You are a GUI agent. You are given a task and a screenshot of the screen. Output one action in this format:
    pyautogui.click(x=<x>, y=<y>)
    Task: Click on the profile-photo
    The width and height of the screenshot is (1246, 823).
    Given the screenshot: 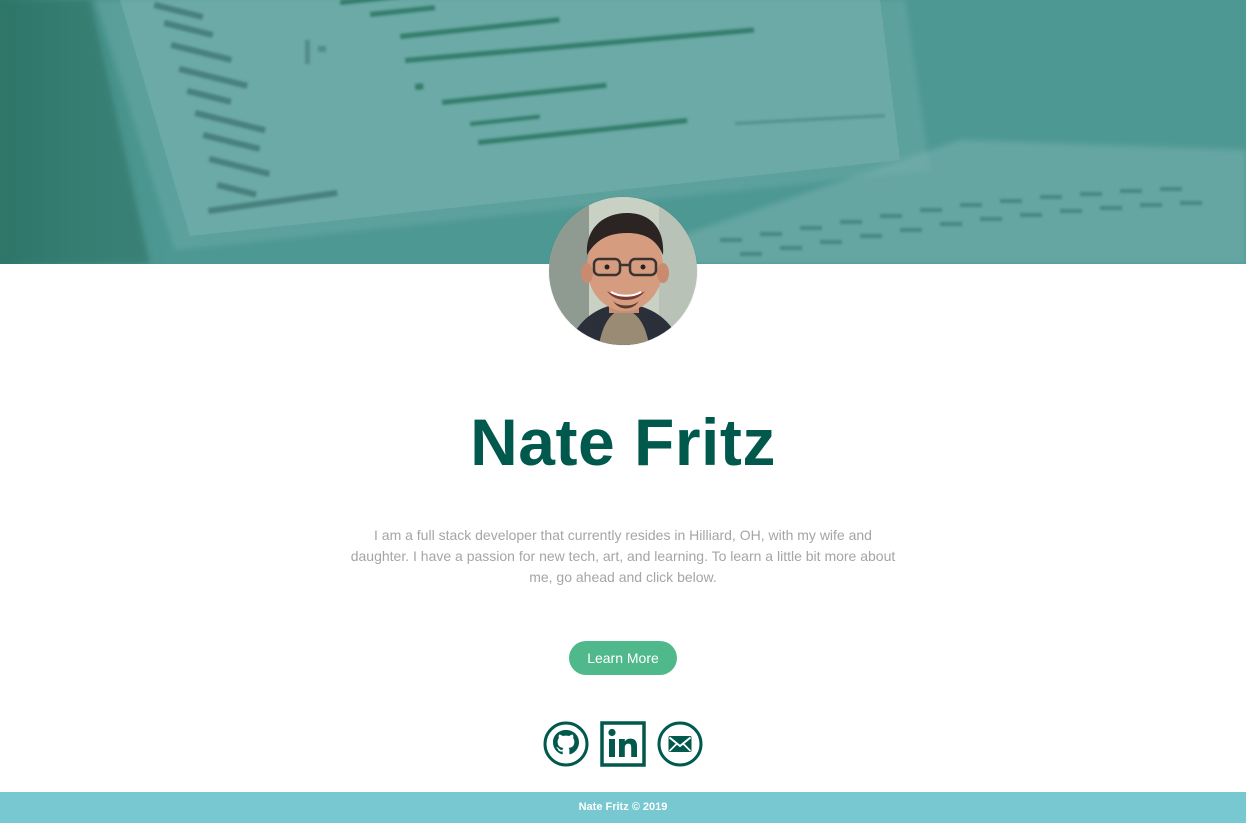 What is the action you would take?
    pyautogui.click(x=623, y=271)
    